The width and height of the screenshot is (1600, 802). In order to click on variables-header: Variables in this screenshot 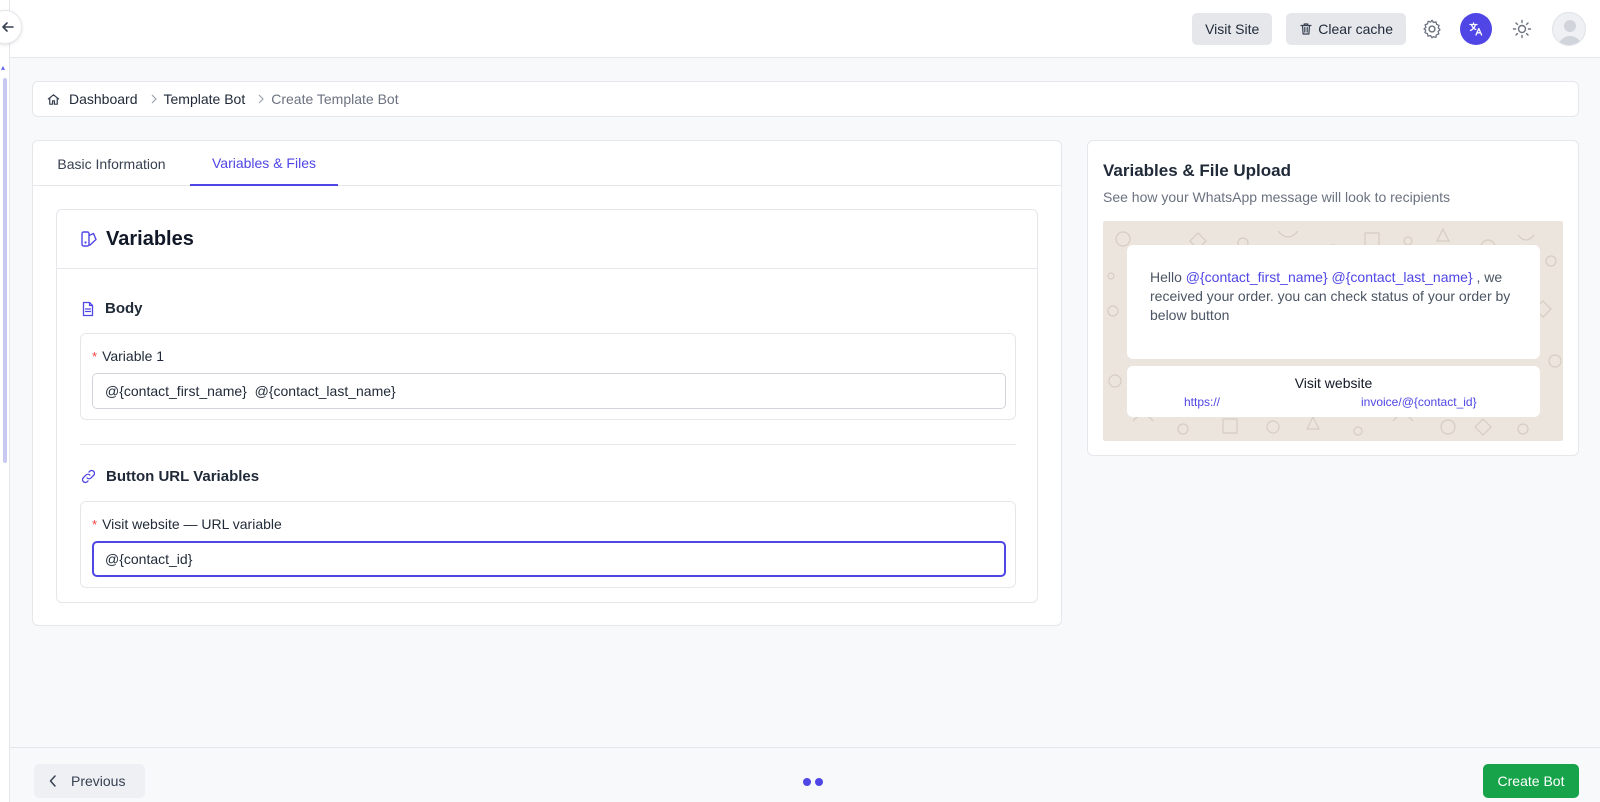, I will do `click(547, 239)`.